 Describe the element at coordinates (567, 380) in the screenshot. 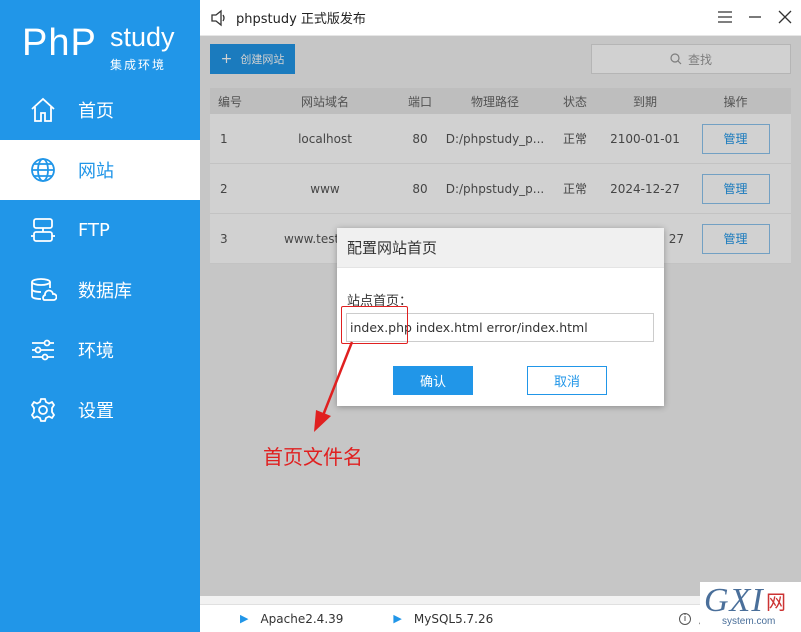

I see `cancel-button: 取消` at that location.